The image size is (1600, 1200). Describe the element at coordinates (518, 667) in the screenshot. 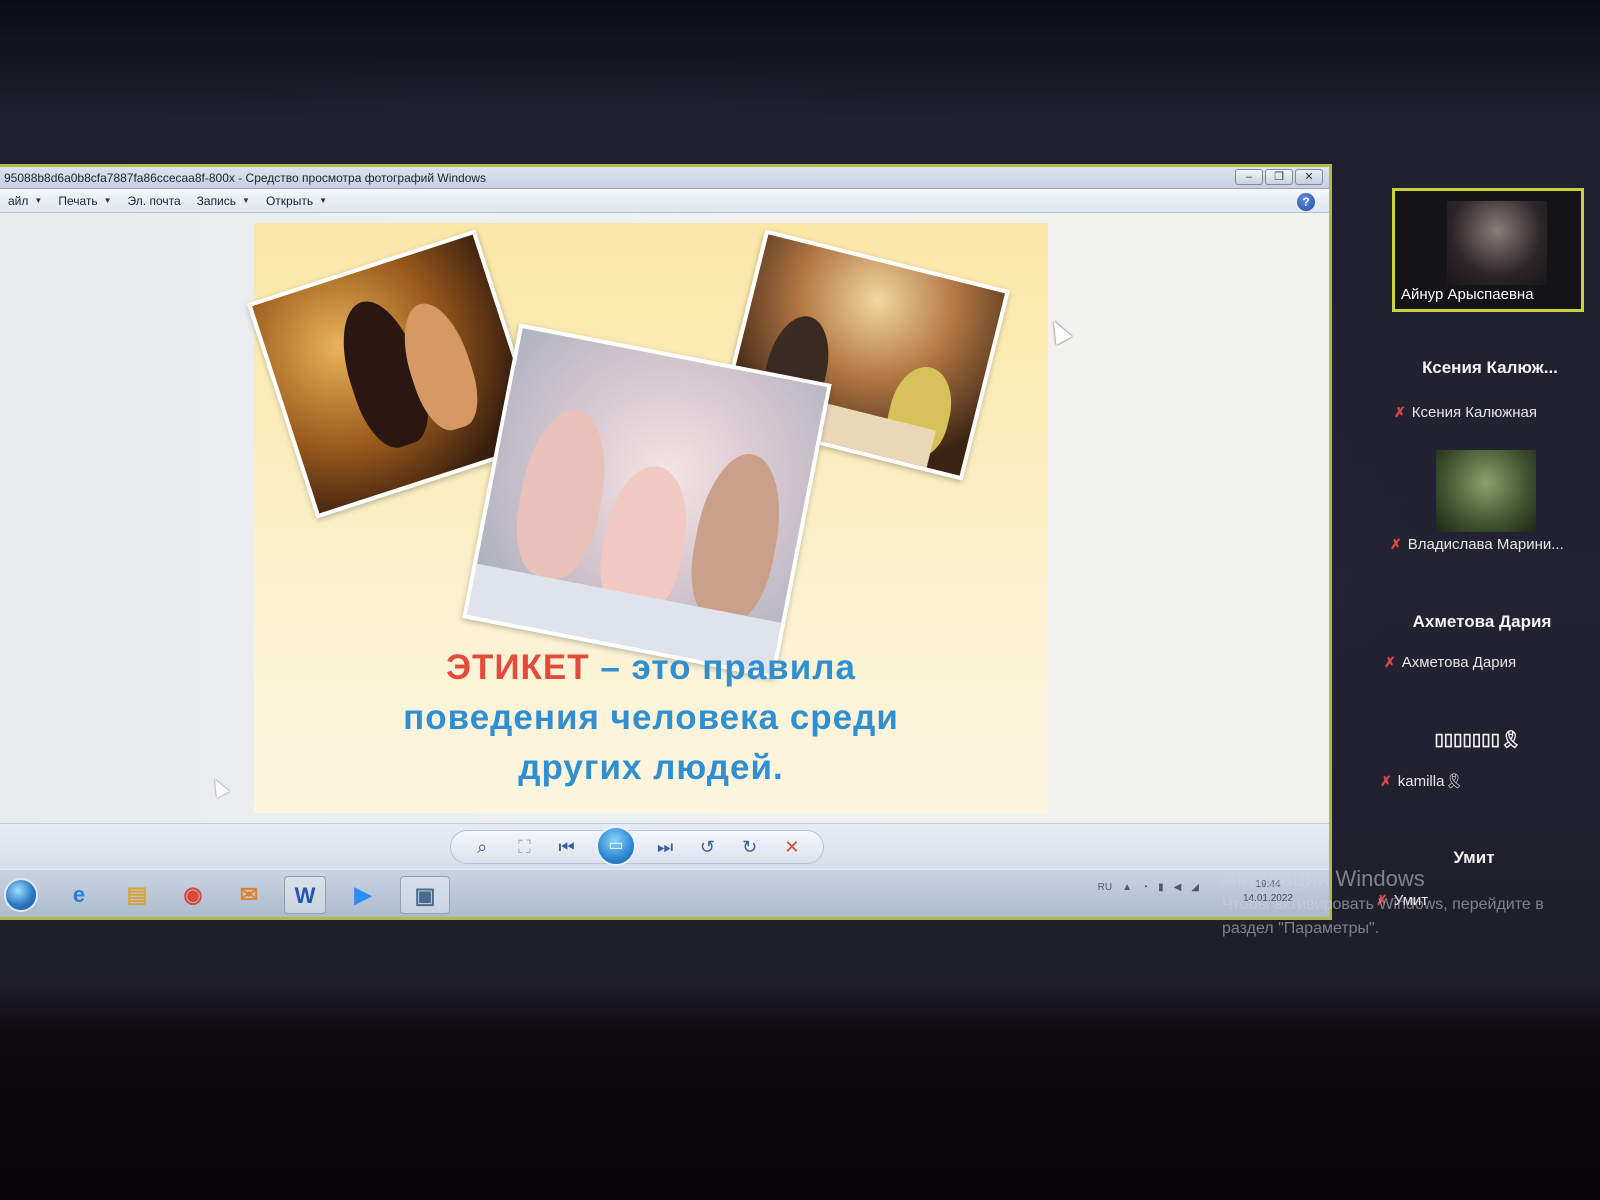

I see `slide-term: ЭТИКЕТ` at that location.